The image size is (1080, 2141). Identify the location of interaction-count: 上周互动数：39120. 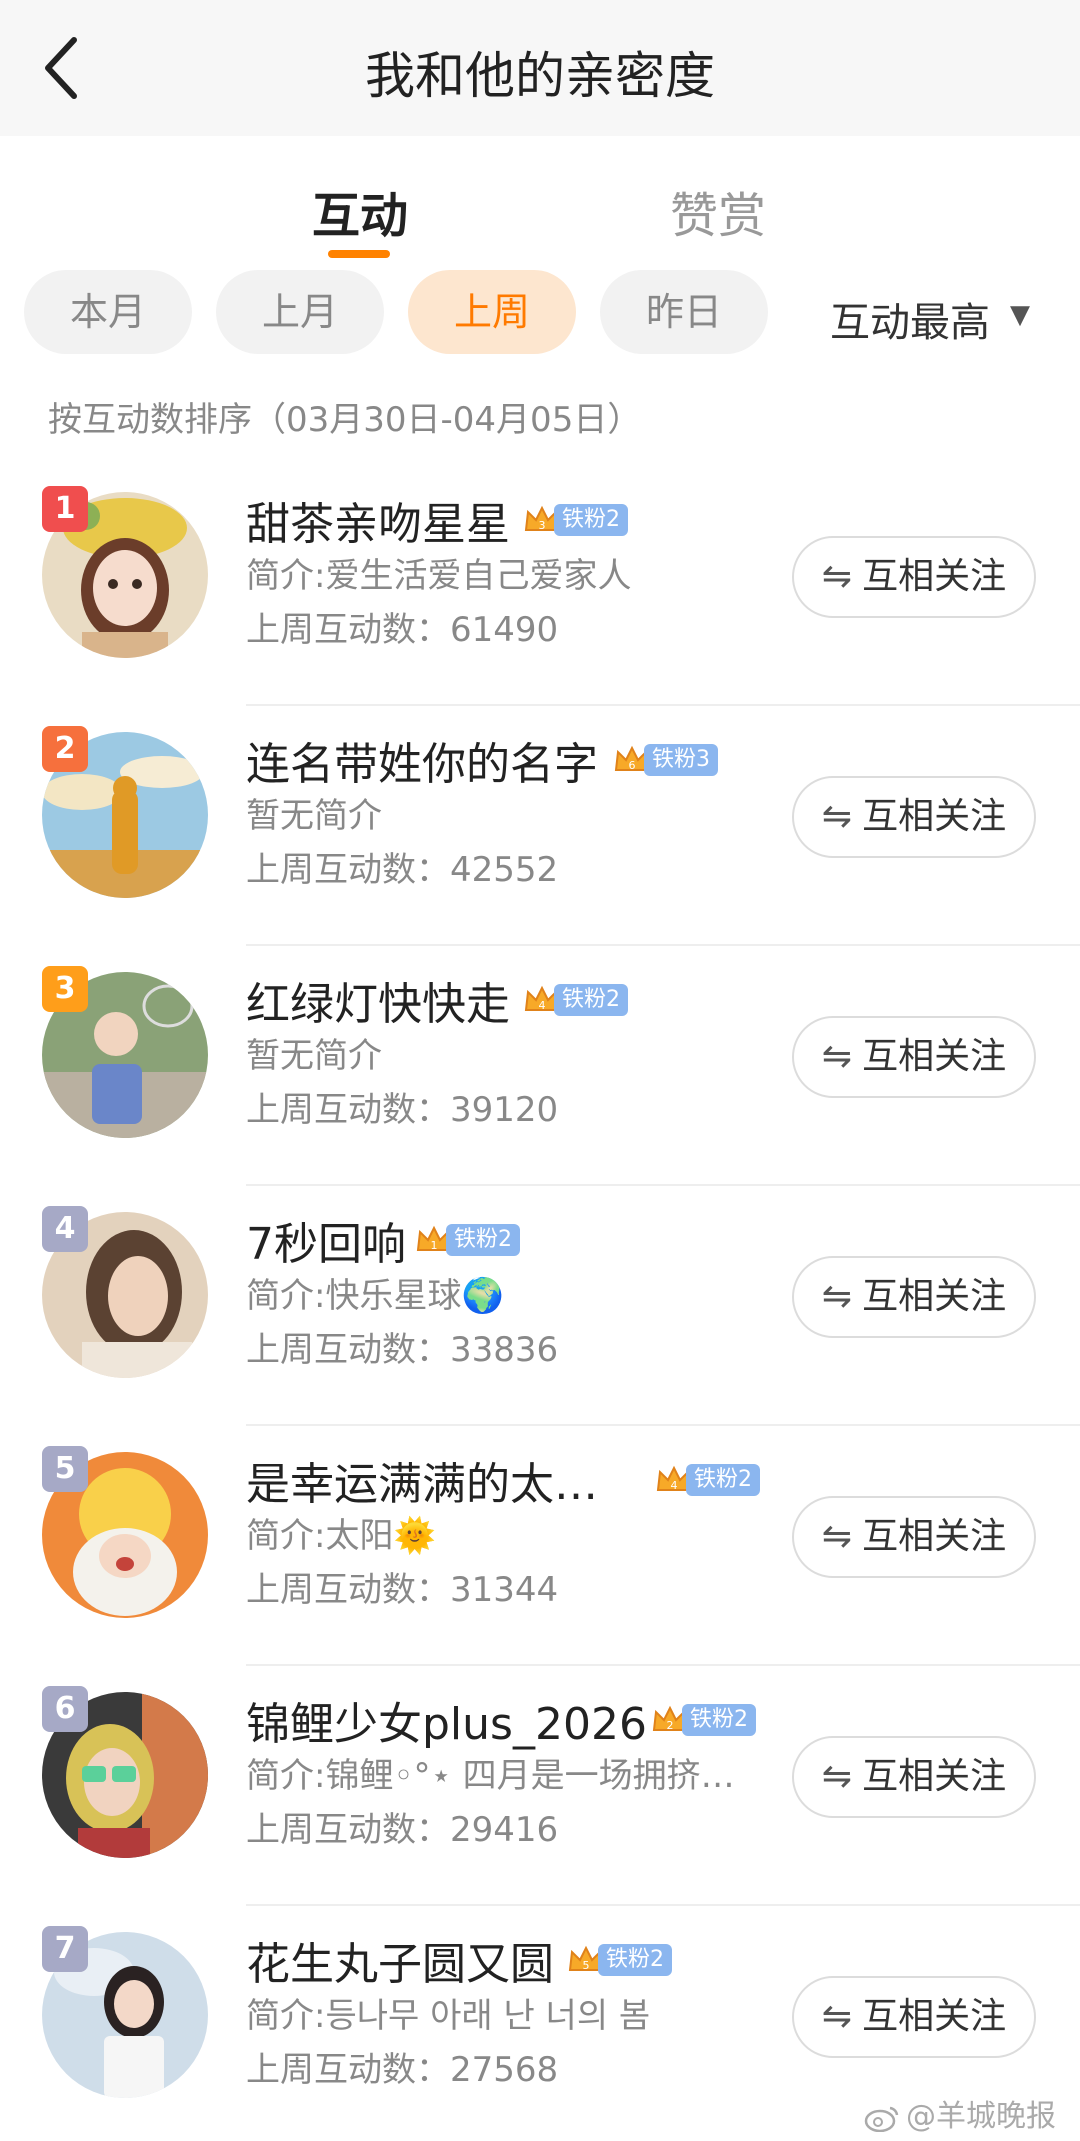
(402, 1110).